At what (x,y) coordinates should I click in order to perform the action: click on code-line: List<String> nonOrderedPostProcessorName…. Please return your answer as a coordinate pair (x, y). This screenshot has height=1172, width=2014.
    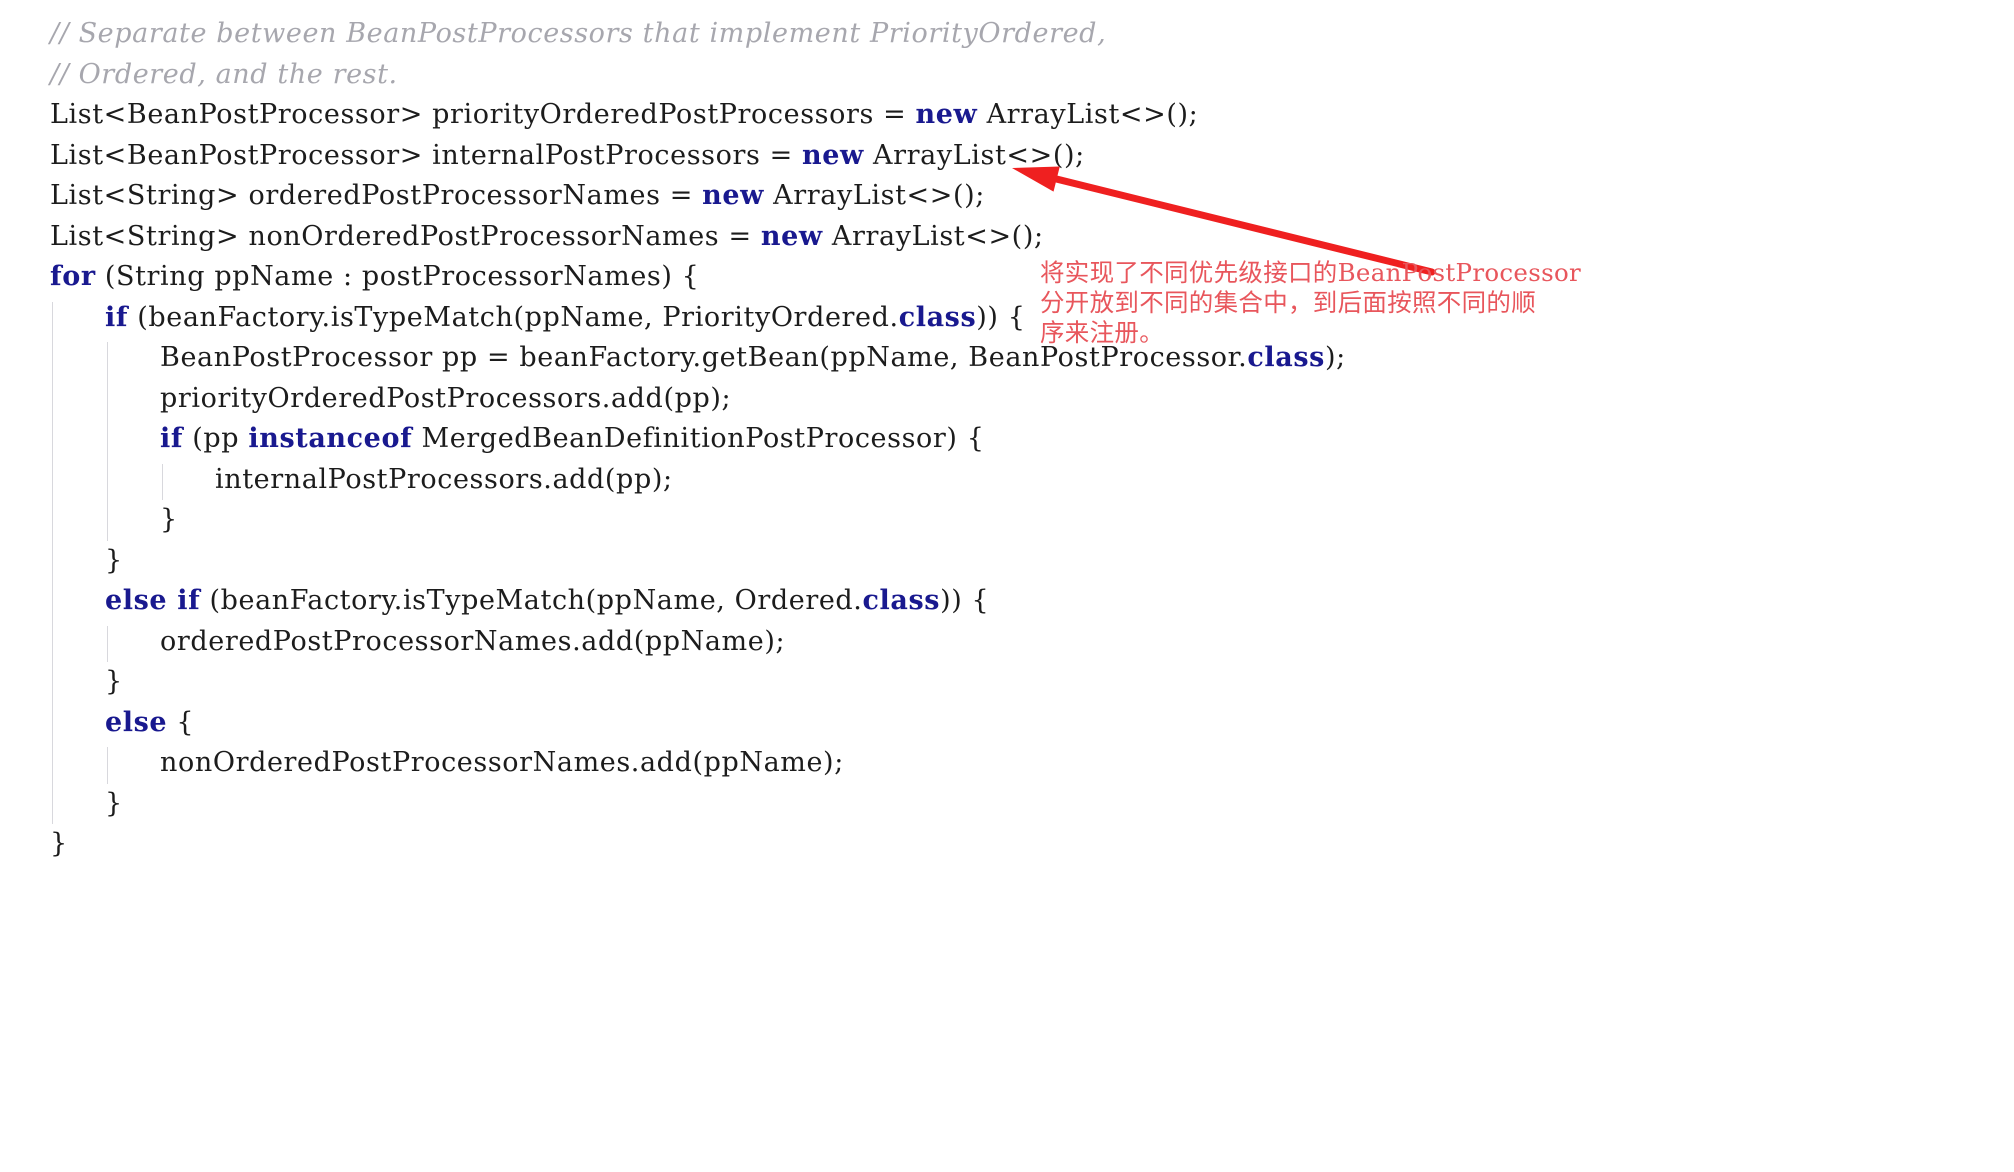
    Looking at the image, I should click on (700, 237).